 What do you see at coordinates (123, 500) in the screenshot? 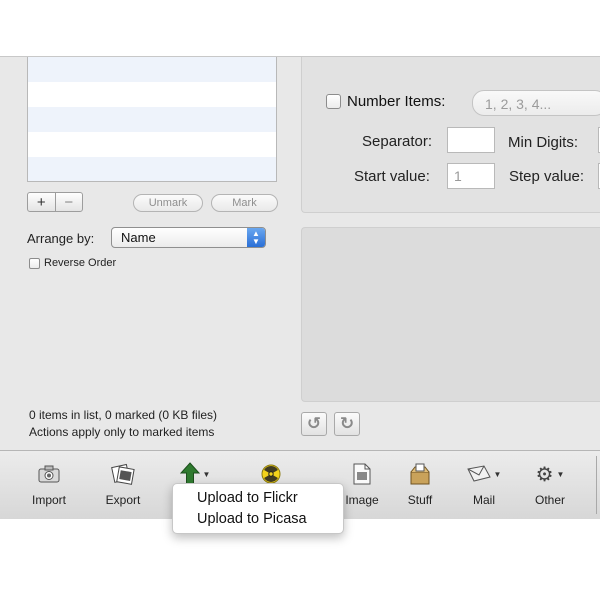
I see `export-label: Export` at bounding box center [123, 500].